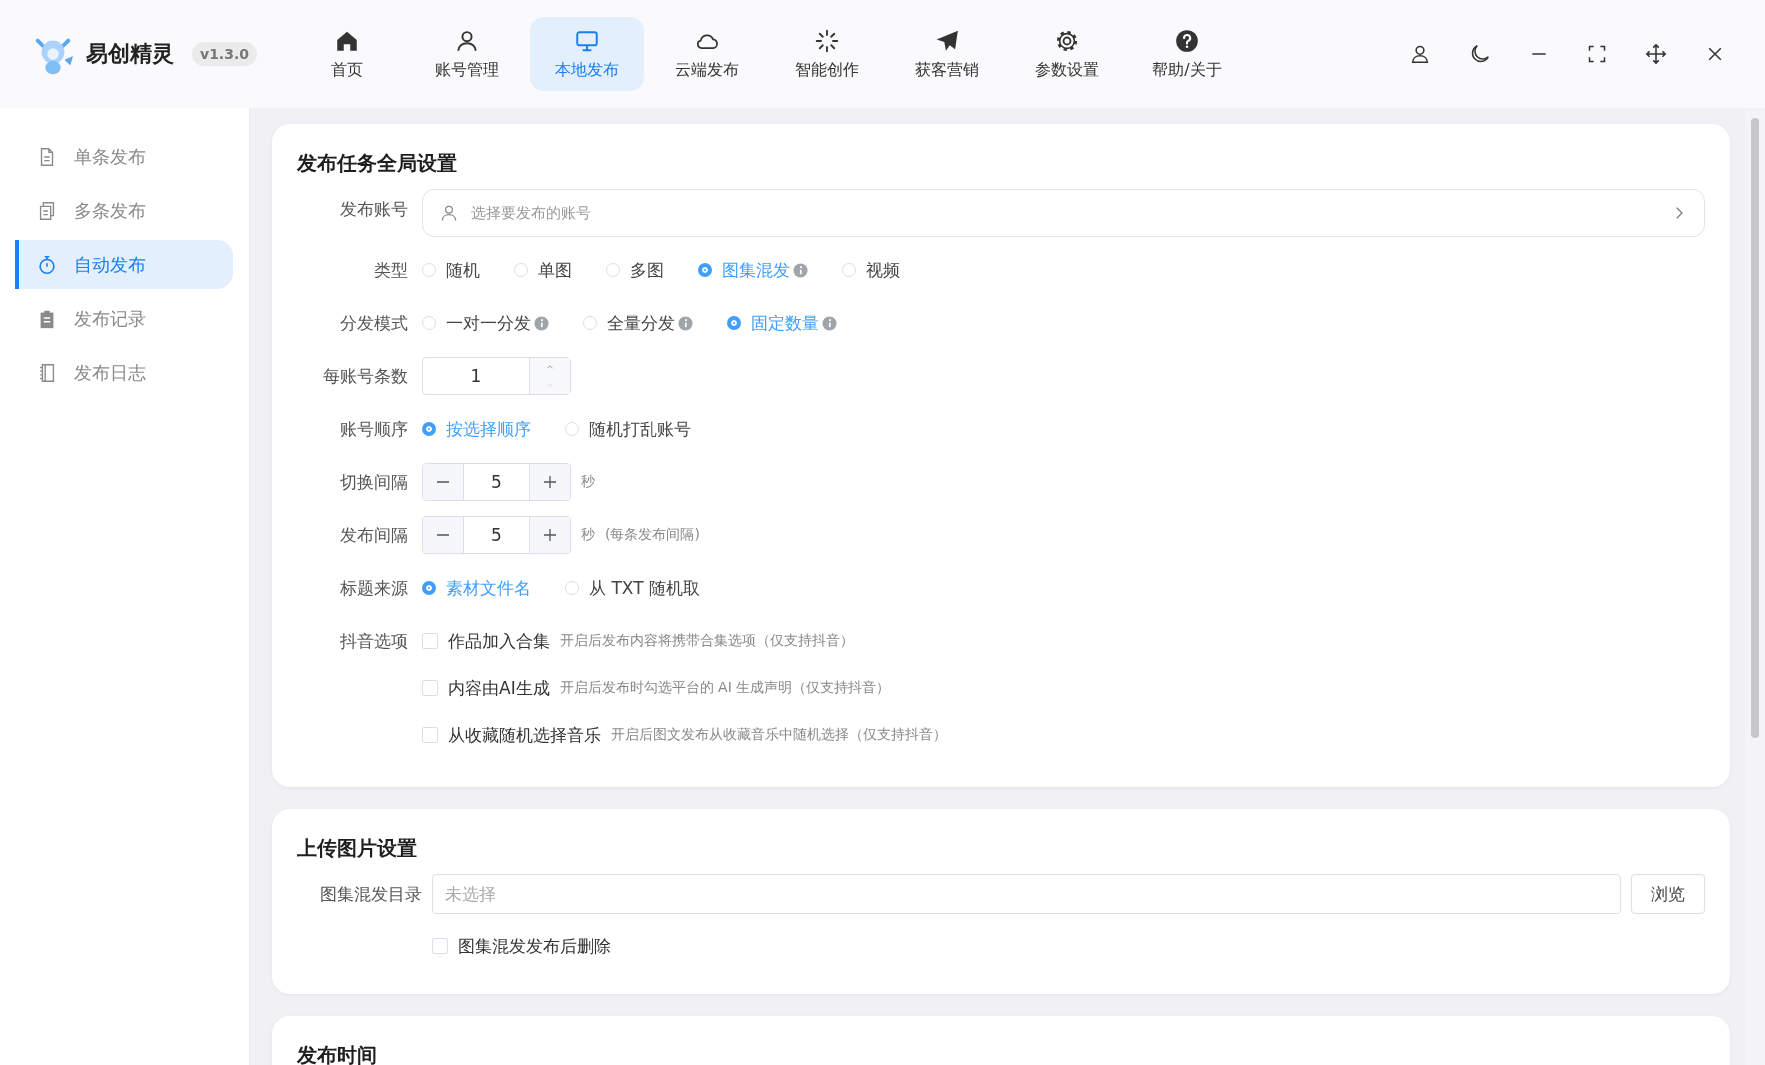 The image size is (1765, 1065). I want to click on scrollbar-thumb, so click(1755, 428).